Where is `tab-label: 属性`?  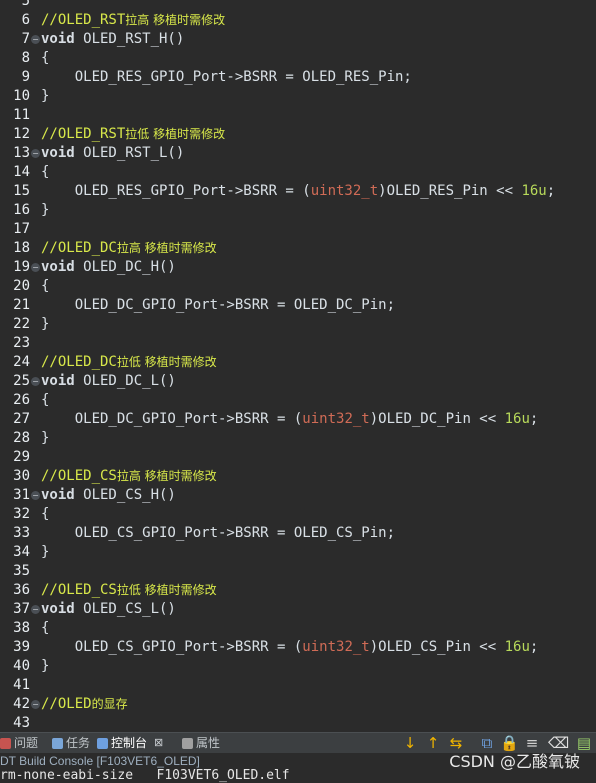 tab-label: 属性 is located at coordinates (208, 743).